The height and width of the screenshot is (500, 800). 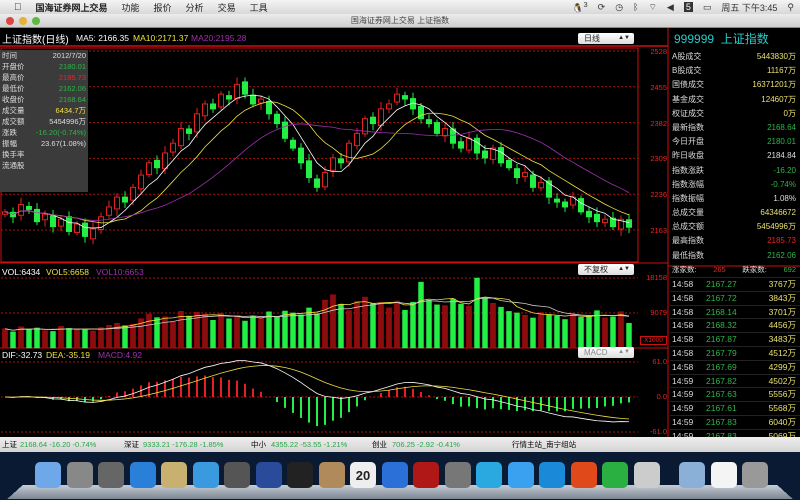 I want to click on cy-quote: 706.25 -2.92 -0.41%, so click(x=426, y=444).